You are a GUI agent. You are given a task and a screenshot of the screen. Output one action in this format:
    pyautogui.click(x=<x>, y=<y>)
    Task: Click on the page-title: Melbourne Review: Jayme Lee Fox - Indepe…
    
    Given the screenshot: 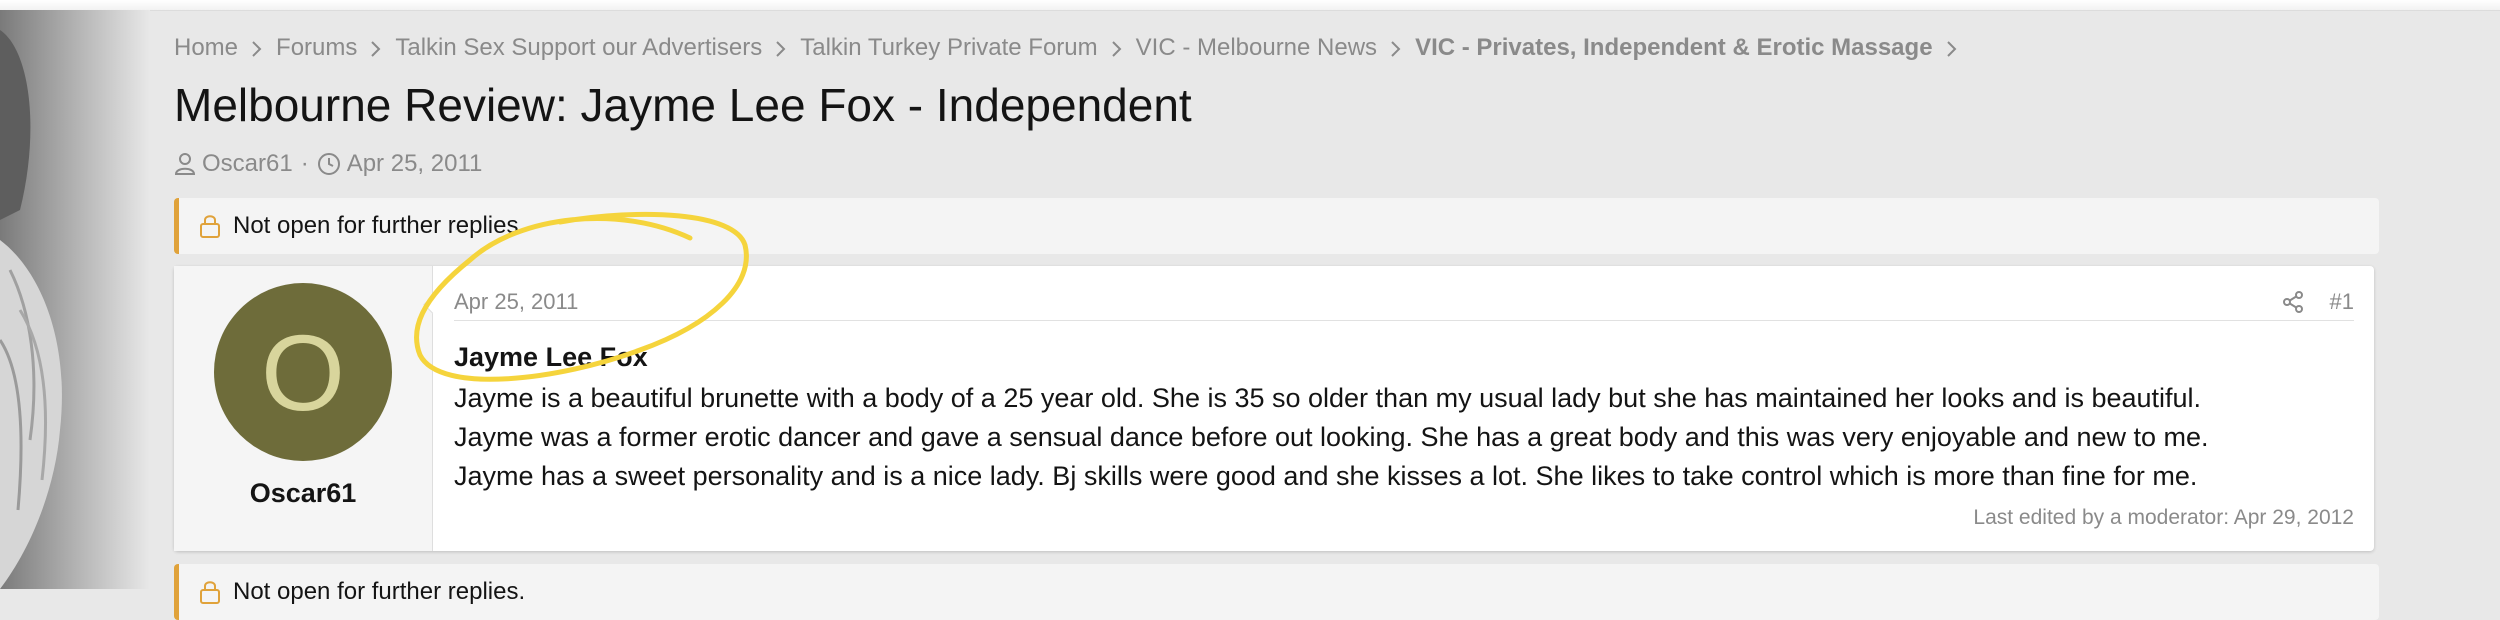 What is the action you would take?
    pyautogui.click(x=683, y=105)
    